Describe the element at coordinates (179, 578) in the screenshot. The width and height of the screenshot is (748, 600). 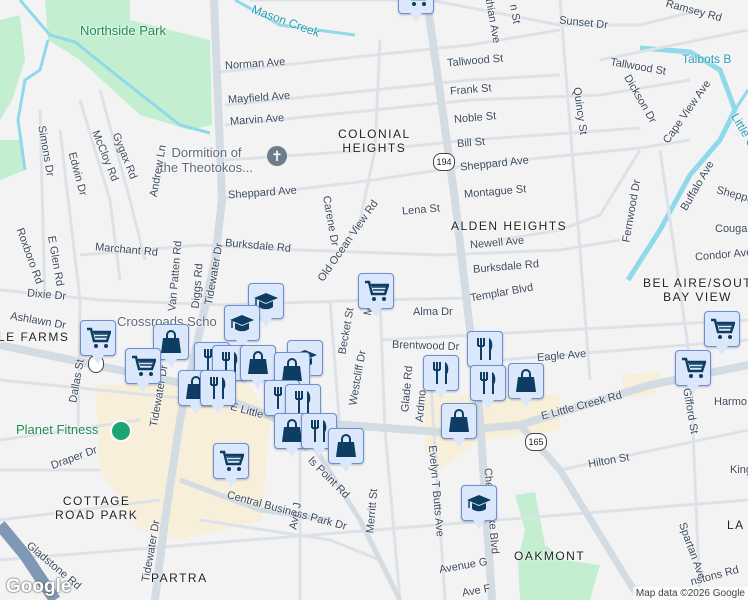
I see `neighborhood-label: PARTRA` at that location.